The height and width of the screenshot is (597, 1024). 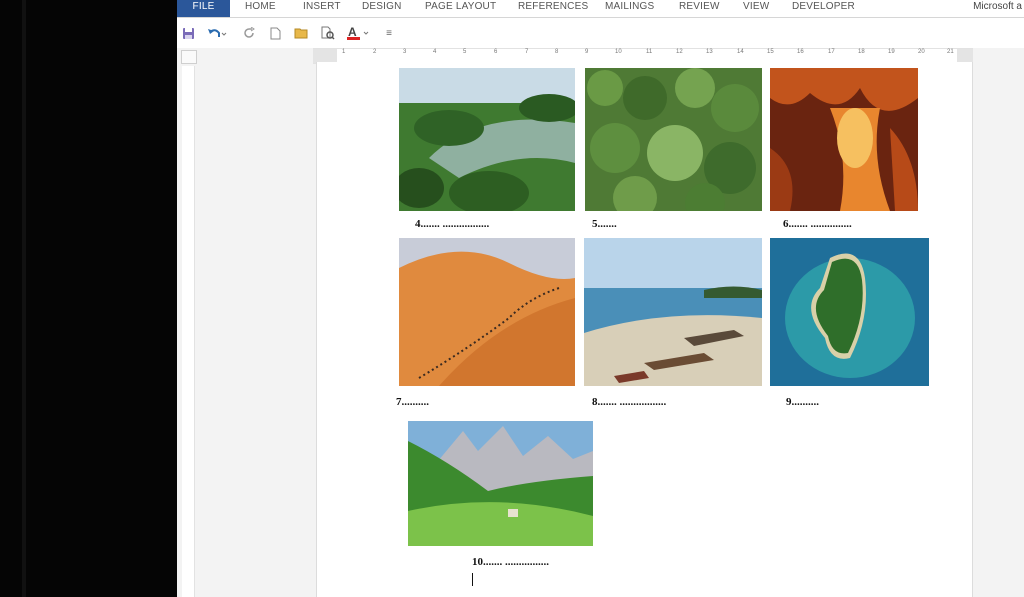 What do you see at coordinates (950, 52) in the screenshot?
I see `ruler-number: 21` at bounding box center [950, 52].